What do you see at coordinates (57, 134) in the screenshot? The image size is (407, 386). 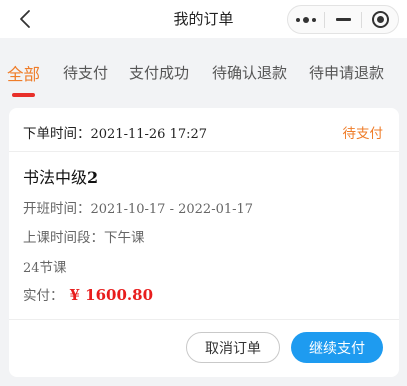 I see `order-time-label: 下单时间：` at bounding box center [57, 134].